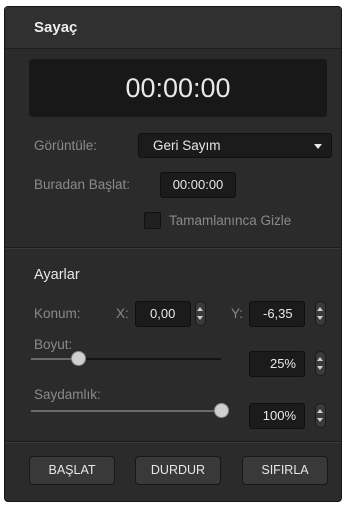  What do you see at coordinates (152, 220) in the screenshot?
I see `hide-on-complete-checkbox` at bounding box center [152, 220].